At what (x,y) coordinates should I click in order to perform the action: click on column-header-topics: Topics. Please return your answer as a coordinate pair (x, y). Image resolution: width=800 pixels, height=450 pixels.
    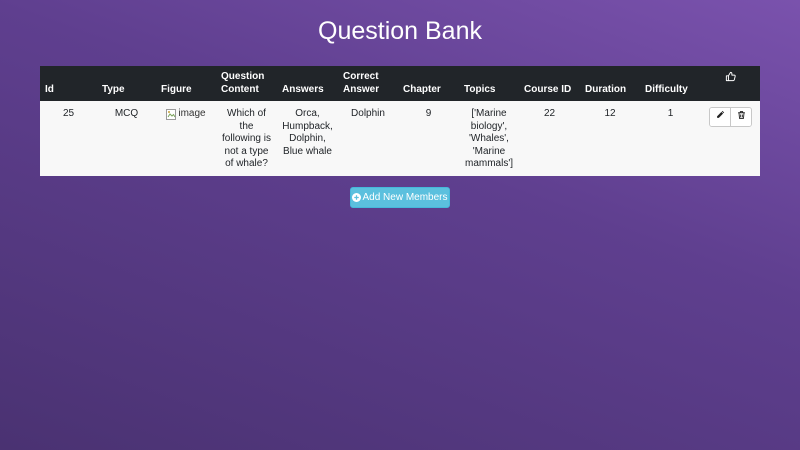
    Looking at the image, I should click on (489, 83).